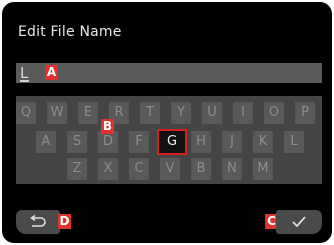 The width and height of the screenshot is (334, 245). I want to click on key-l: L, so click(294, 142).